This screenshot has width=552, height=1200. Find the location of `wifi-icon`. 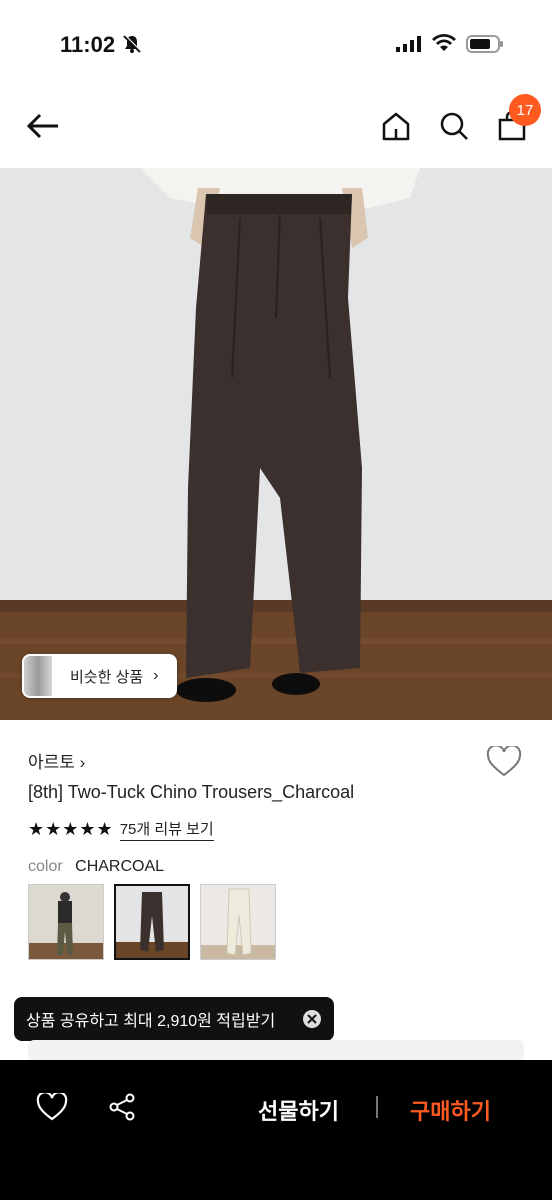

wifi-icon is located at coordinates (444, 45).